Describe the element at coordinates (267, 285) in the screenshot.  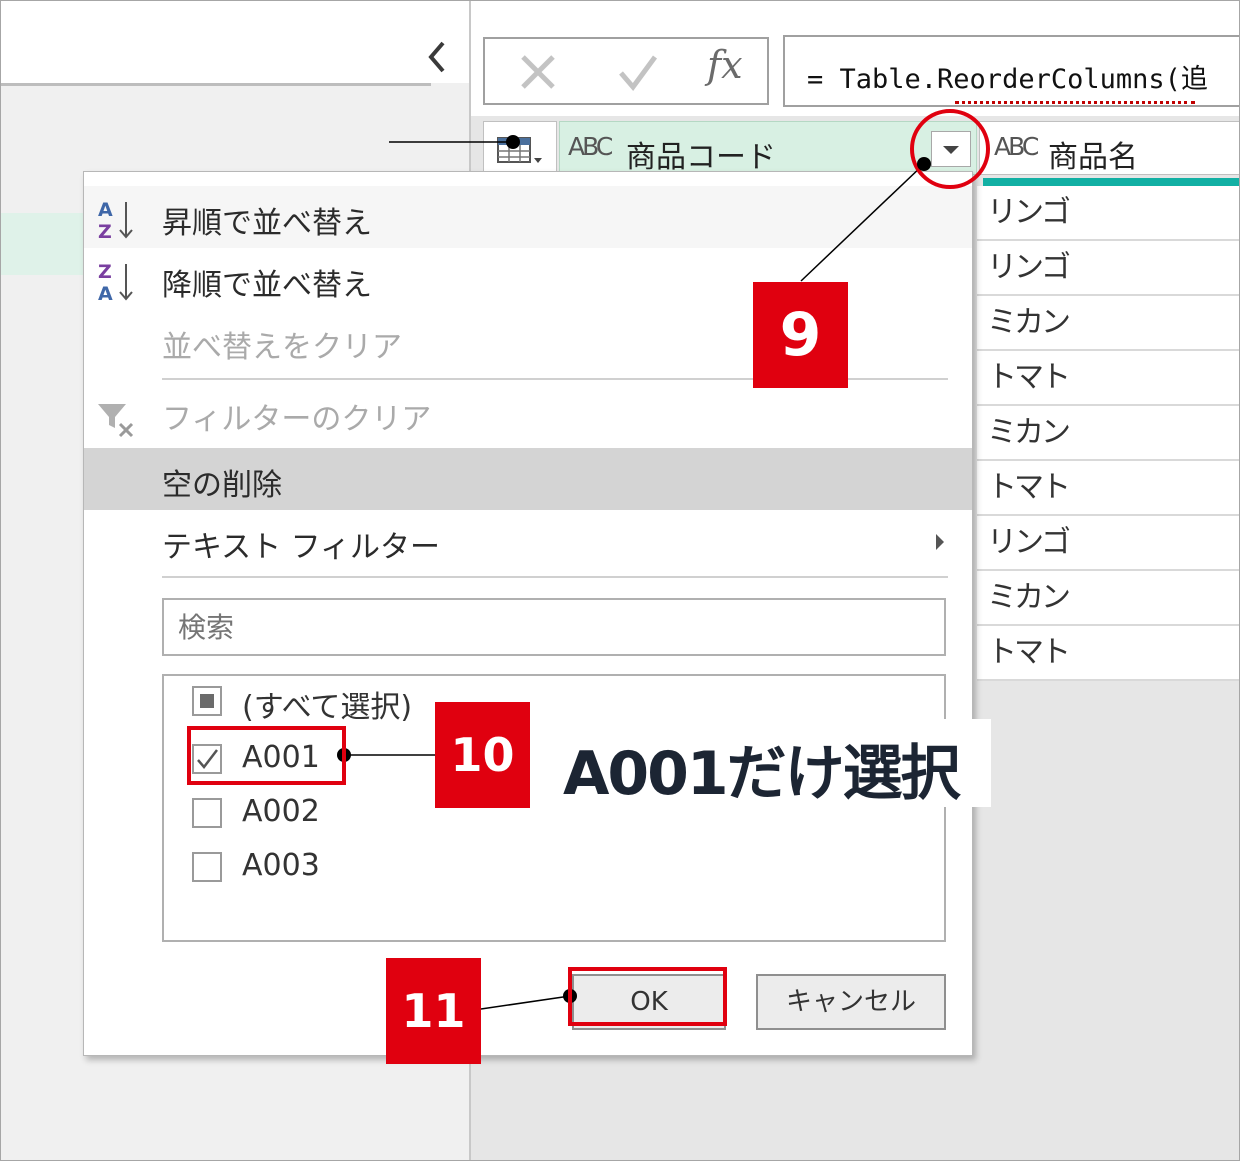
I see `menu-label: 降順で並べ替え` at that location.